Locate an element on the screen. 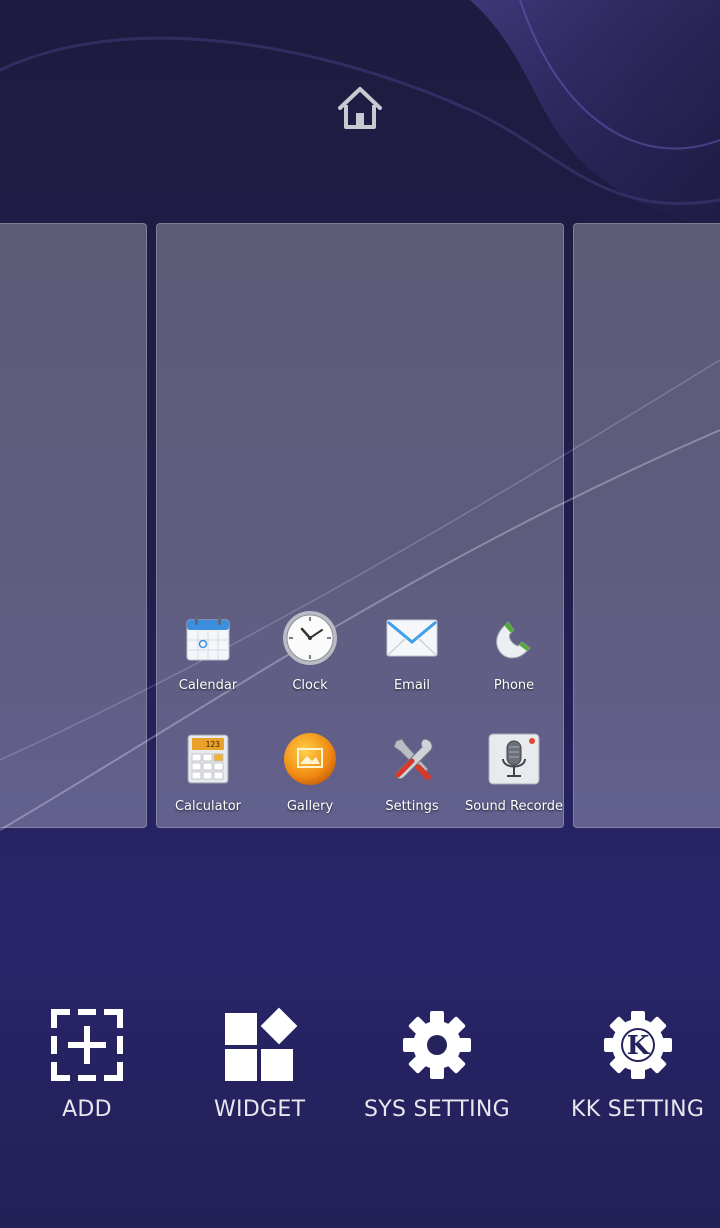 Image resolution: width=720 pixels, height=1228 pixels. home-icon is located at coordinates (360, 108).